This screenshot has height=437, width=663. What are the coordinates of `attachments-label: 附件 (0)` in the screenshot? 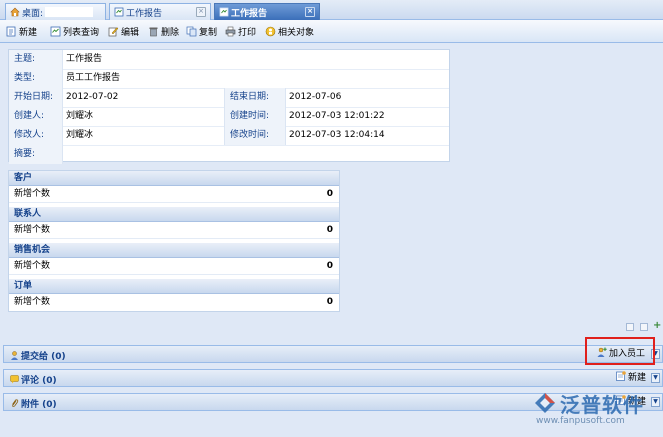 It's located at (39, 405).